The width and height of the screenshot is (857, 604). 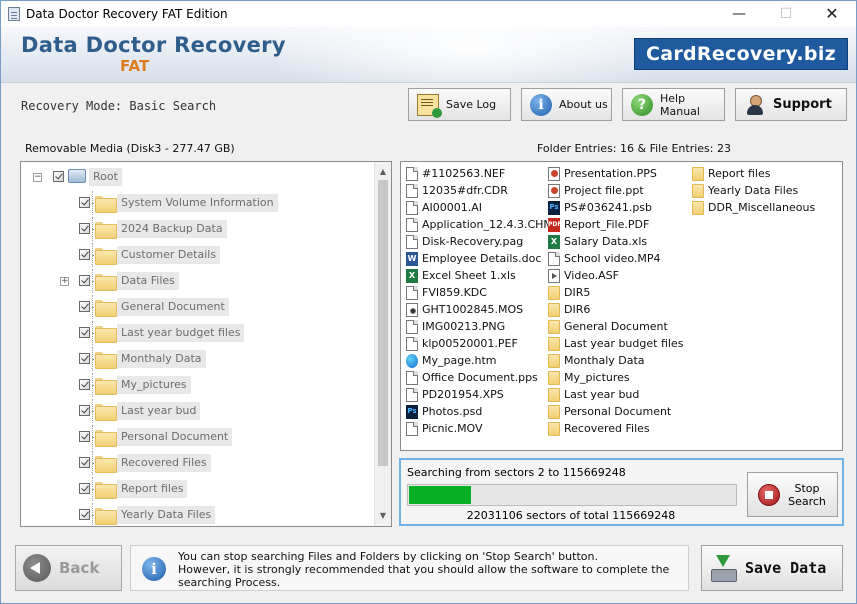 What do you see at coordinates (383, 323) in the screenshot?
I see `scroll-thumb` at bounding box center [383, 323].